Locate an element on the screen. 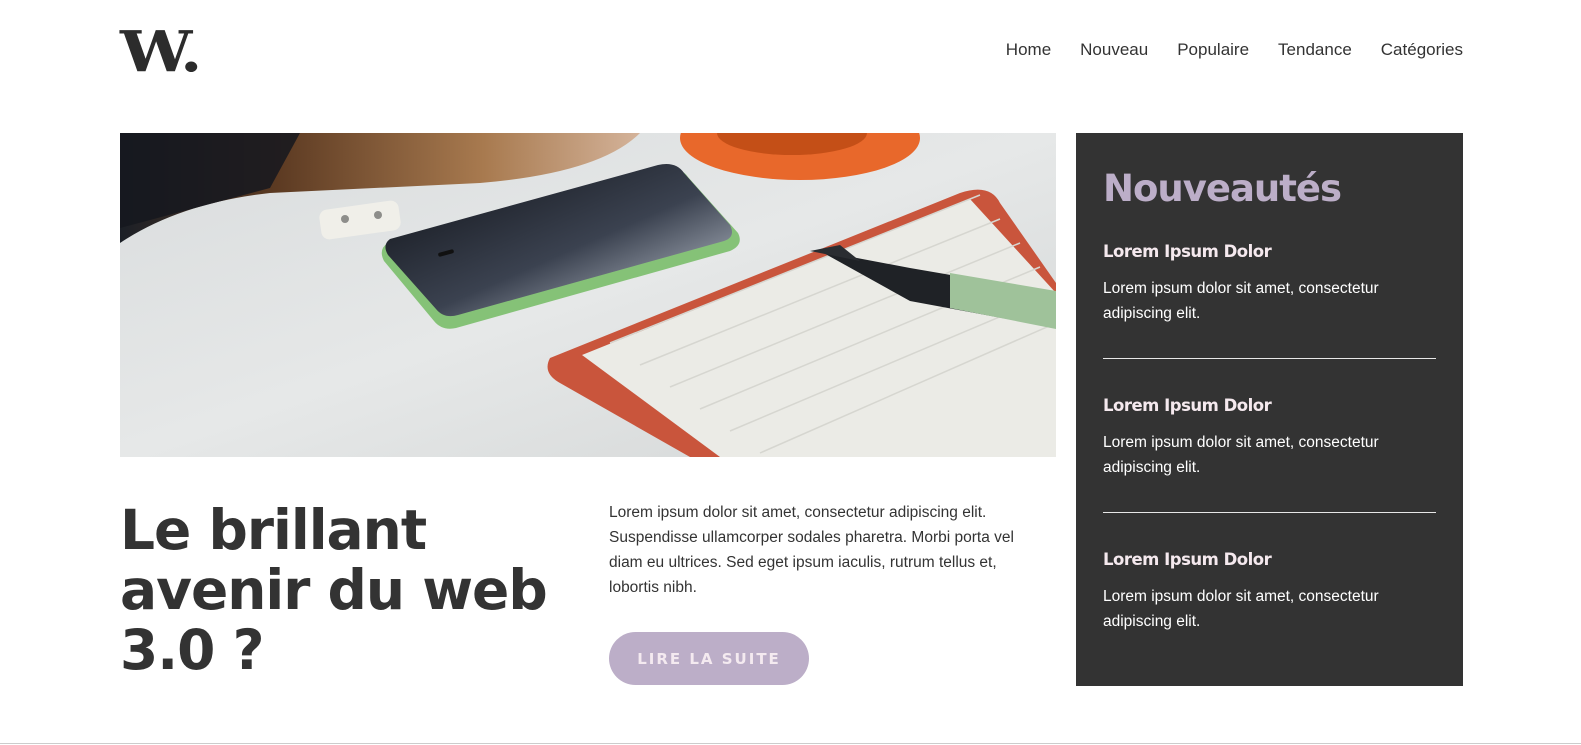 Image resolution: width=1581 pixels, height=745 pixels. read-more-button: LIRE LA SUITE is located at coordinates (709, 658).